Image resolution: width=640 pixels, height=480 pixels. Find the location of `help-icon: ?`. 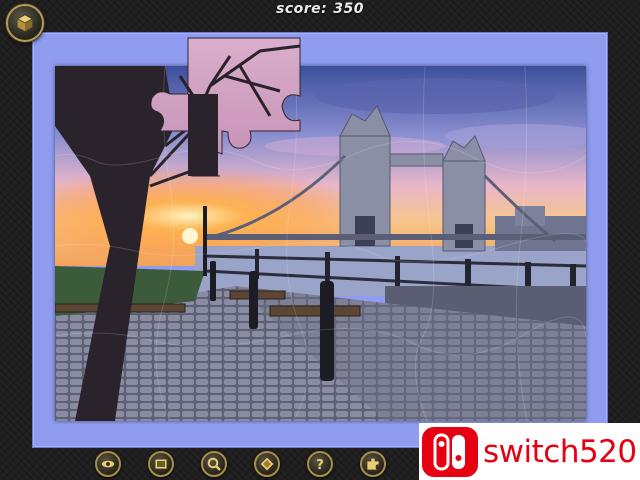

help-icon: ? is located at coordinates (320, 465).